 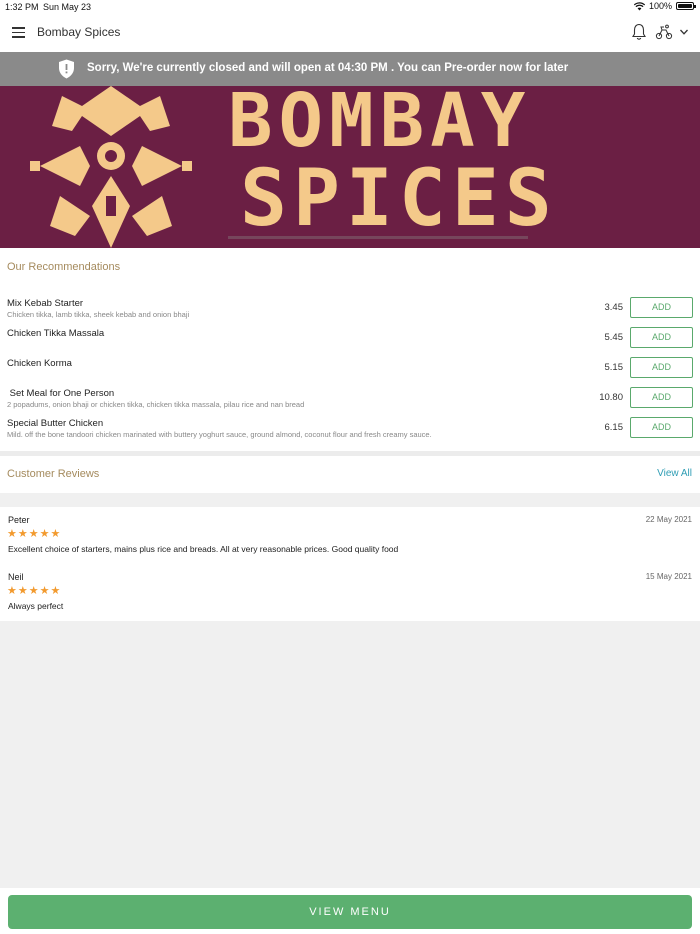 What do you see at coordinates (350, 7) in the screenshot?
I see `status-bar: 1:32 PM Sun May 23 100%` at bounding box center [350, 7].